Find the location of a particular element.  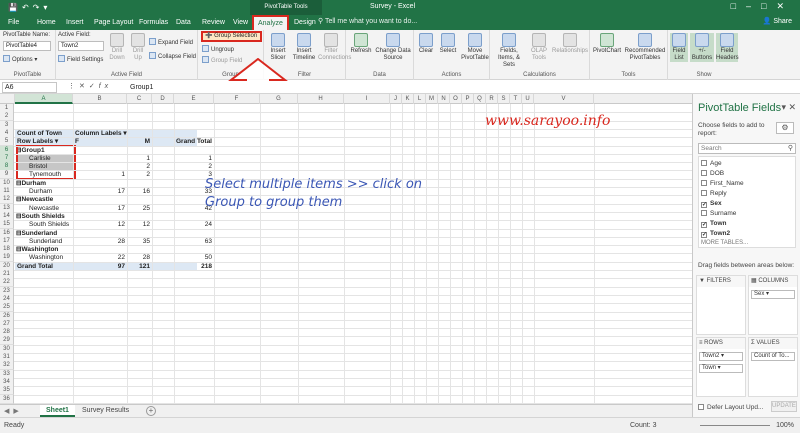

field-item: Surname is located at coordinates (718, 213).